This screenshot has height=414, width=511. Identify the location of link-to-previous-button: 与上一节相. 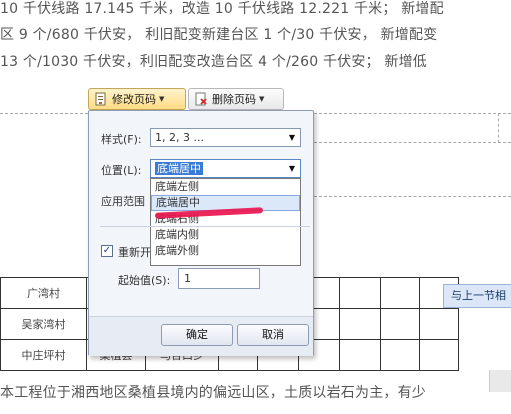
(477, 296).